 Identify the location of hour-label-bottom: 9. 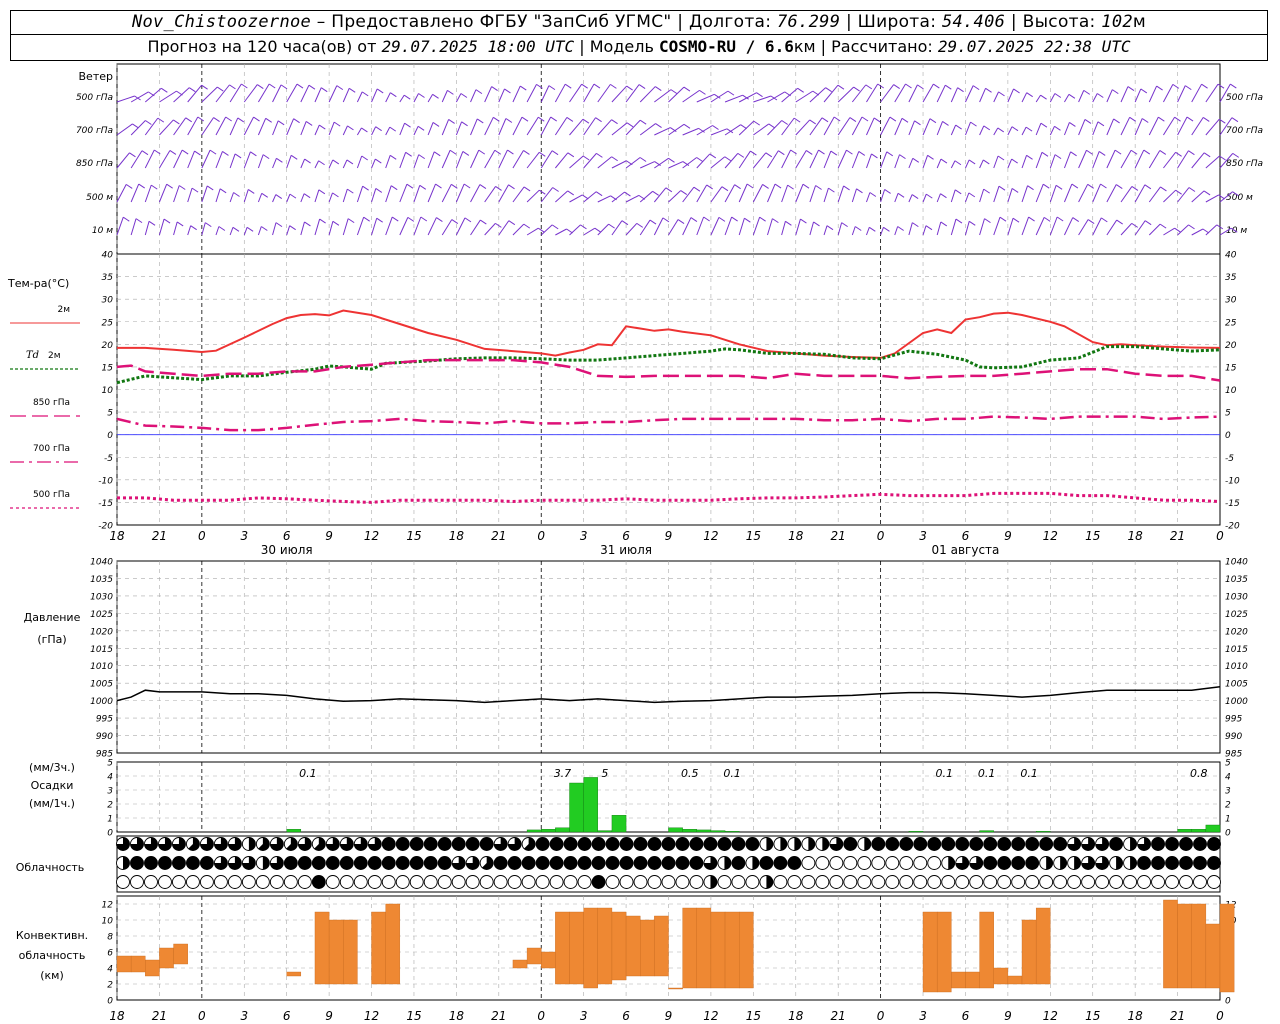
(1008, 1016).